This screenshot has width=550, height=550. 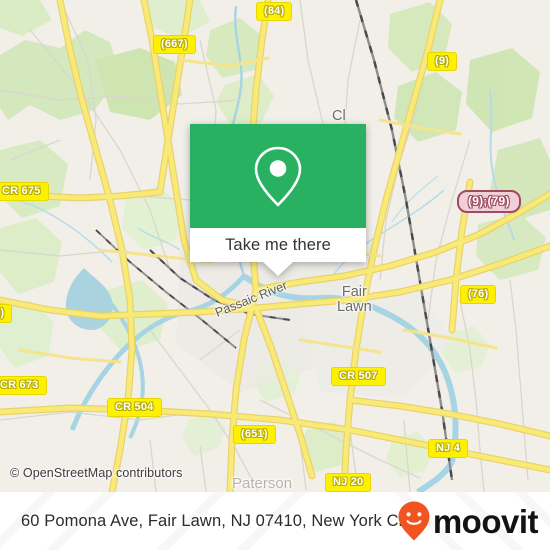 I want to click on shield-84: (84), so click(x=274, y=11).